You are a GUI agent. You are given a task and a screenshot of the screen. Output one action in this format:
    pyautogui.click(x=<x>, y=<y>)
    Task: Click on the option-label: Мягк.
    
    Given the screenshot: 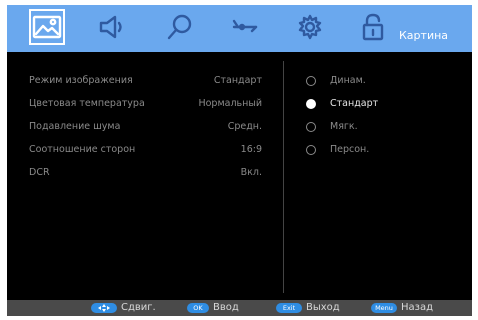 What is the action you would take?
    pyautogui.click(x=344, y=126)
    